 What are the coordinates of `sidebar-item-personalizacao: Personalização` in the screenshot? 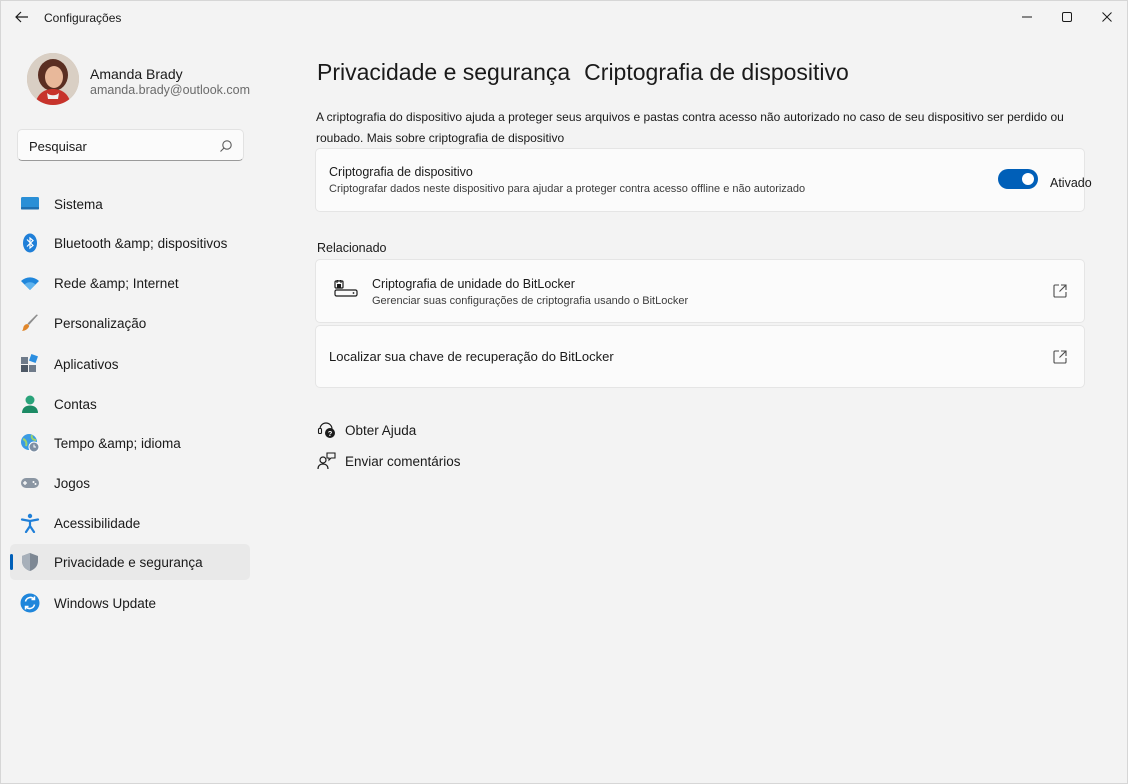 It's located at (130, 323).